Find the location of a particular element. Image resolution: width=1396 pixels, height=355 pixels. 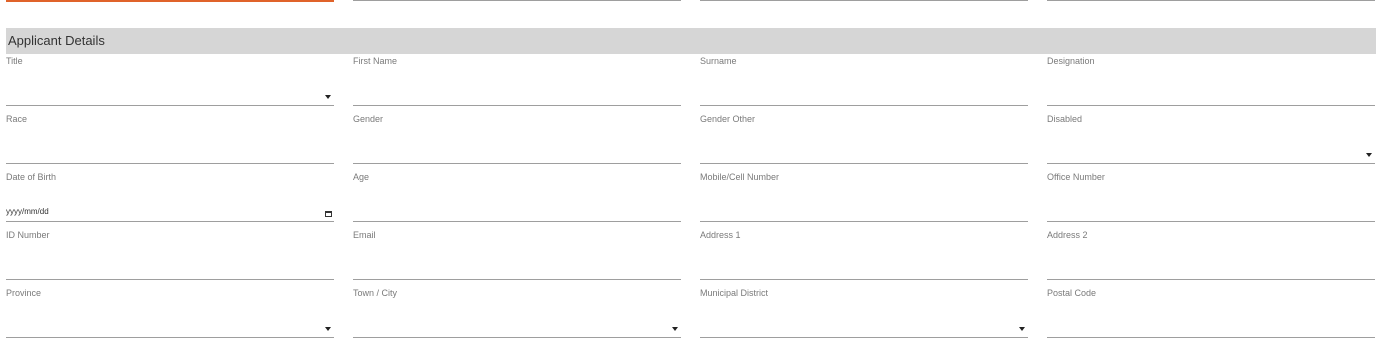

province-label: Province is located at coordinates (24, 293).